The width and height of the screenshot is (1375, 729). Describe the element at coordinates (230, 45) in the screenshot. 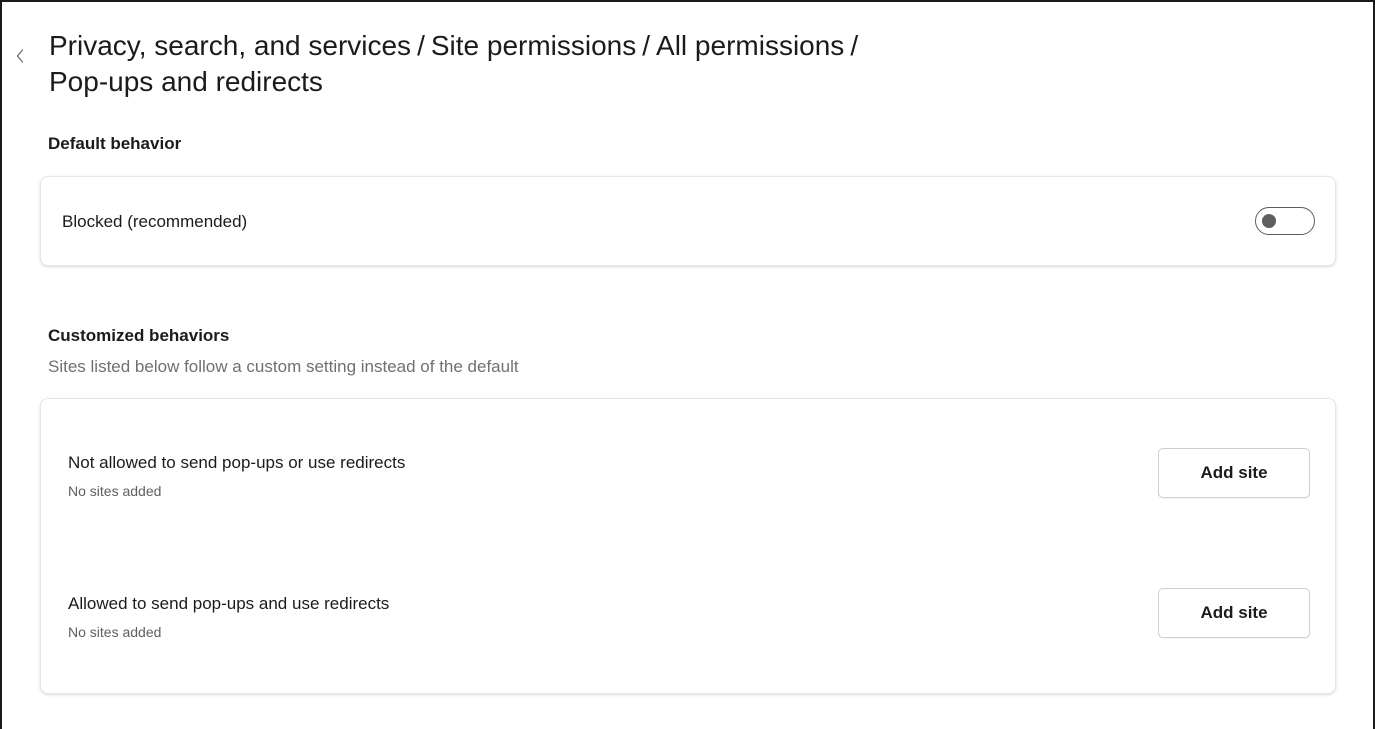

I see `breadcrumb-privacy-search-services: Privacy, search, and services` at that location.